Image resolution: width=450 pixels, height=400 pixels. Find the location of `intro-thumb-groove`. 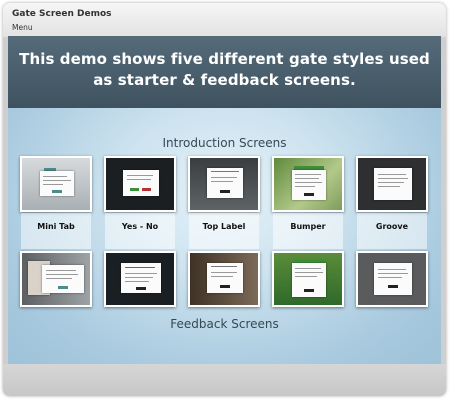

intro-thumb-groove is located at coordinates (392, 184).